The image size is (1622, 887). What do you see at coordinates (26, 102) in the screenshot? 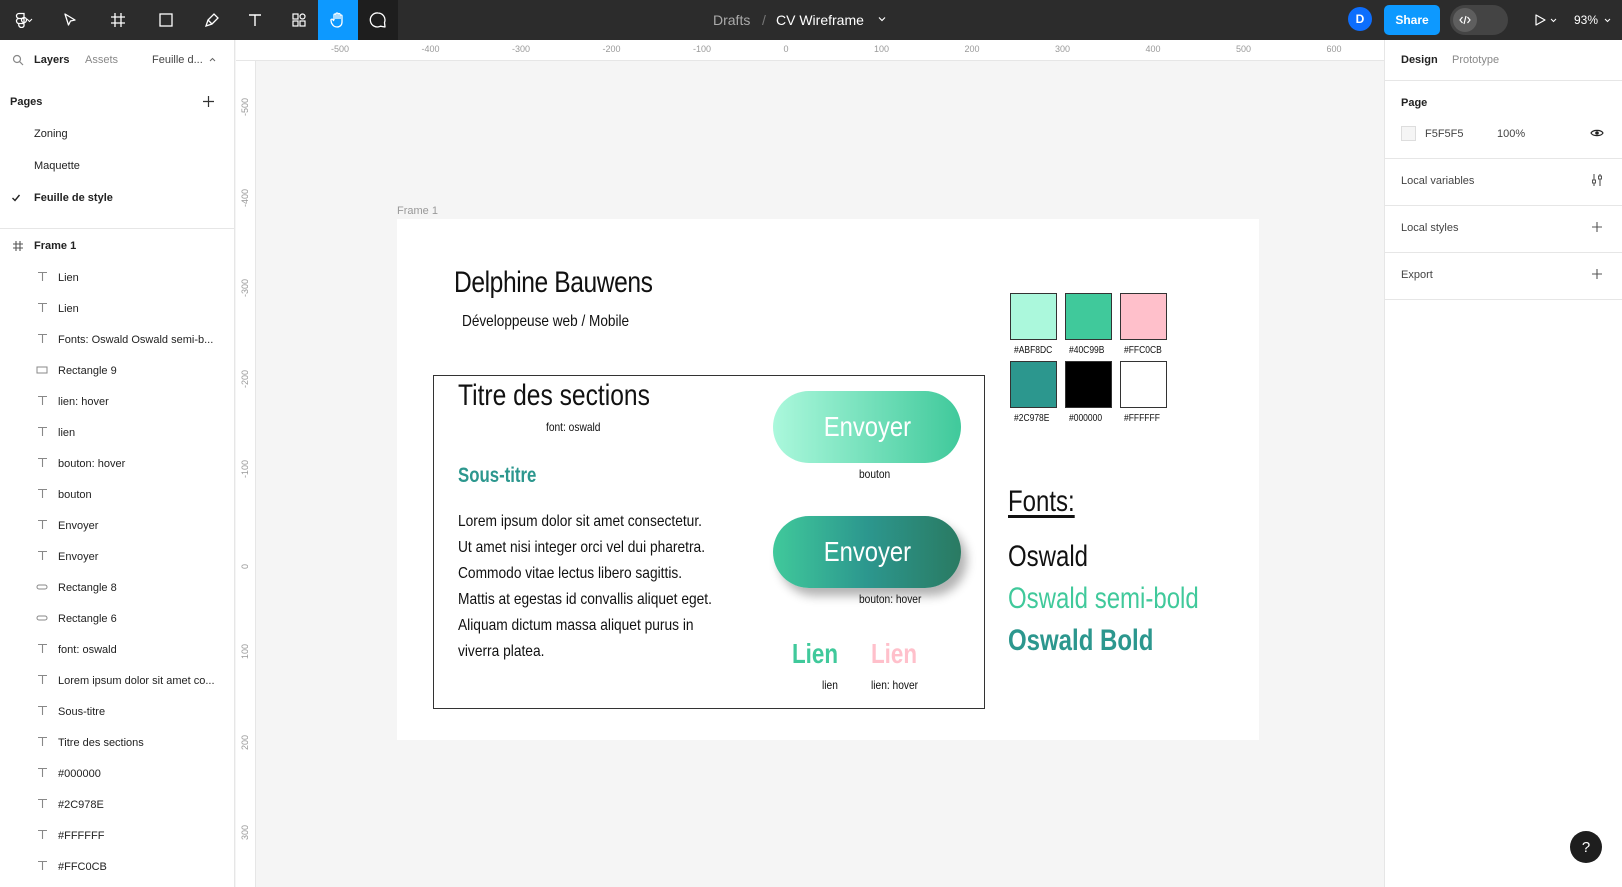
I see `pages-heading: Pages` at bounding box center [26, 102].